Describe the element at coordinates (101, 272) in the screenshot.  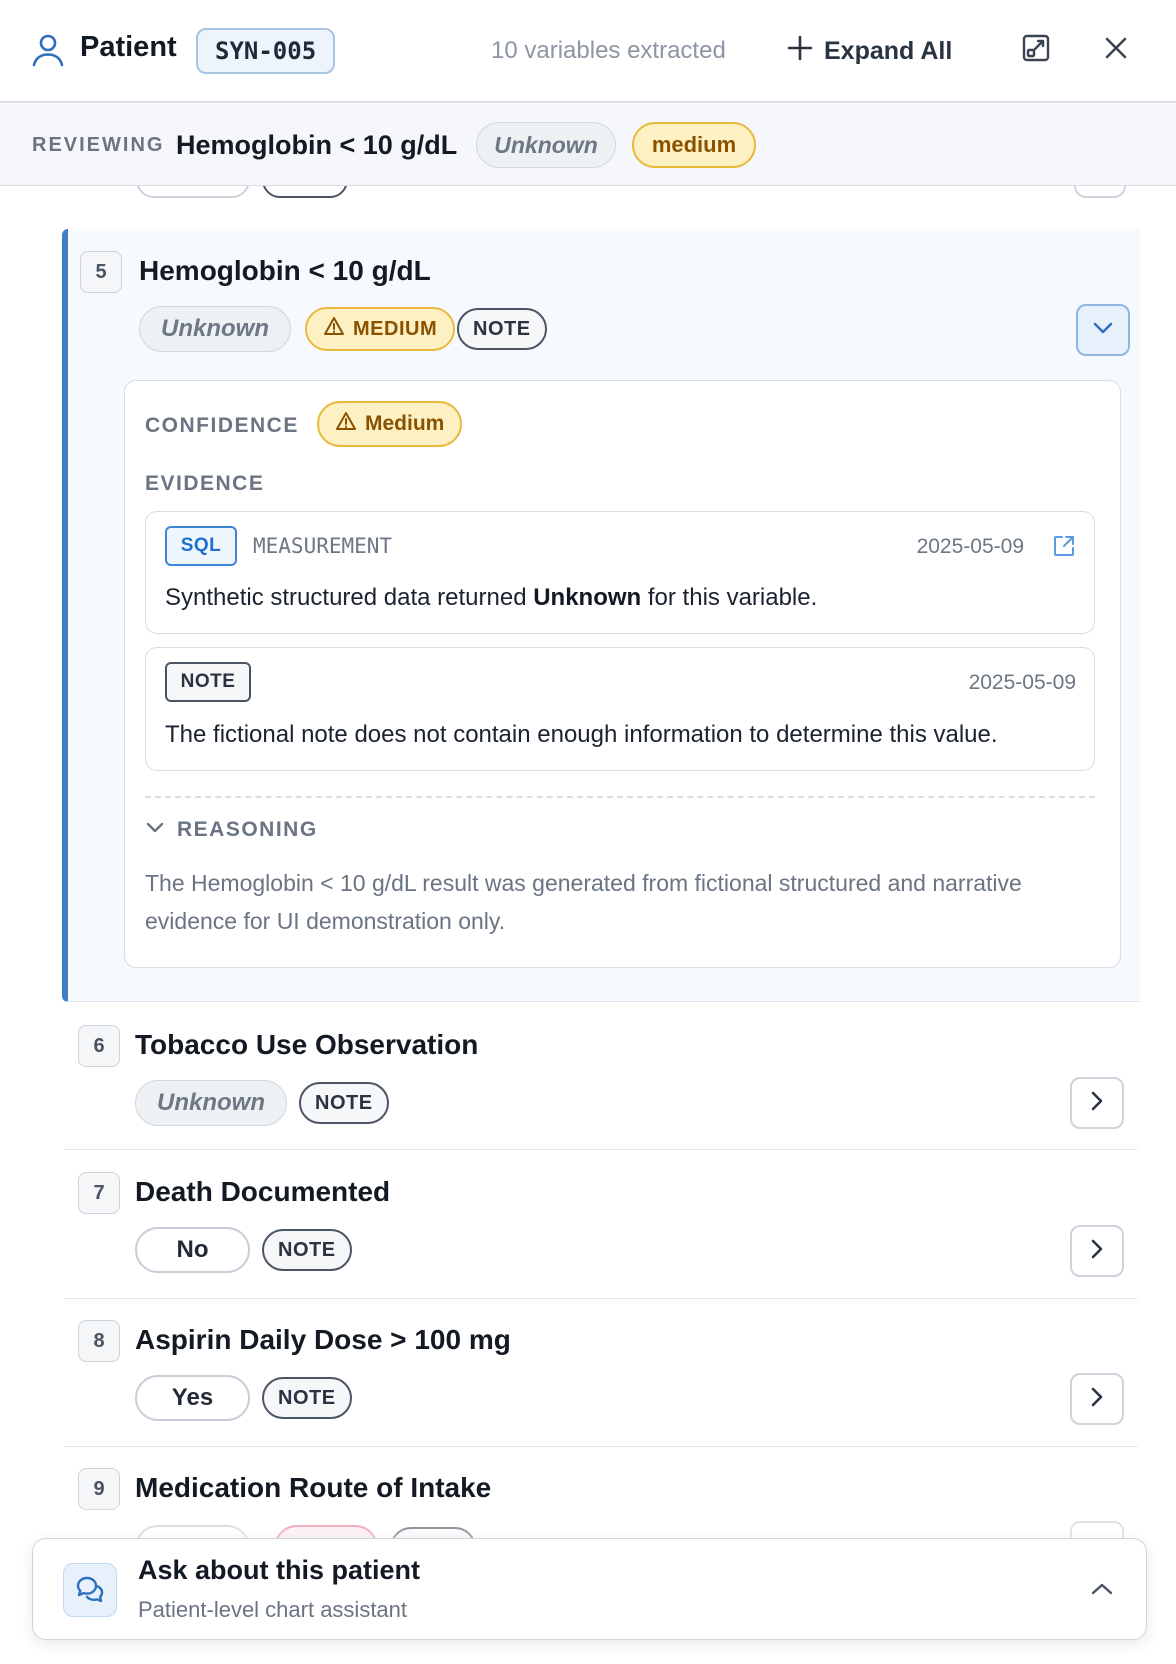
I see `variable-number: 5` at that location.